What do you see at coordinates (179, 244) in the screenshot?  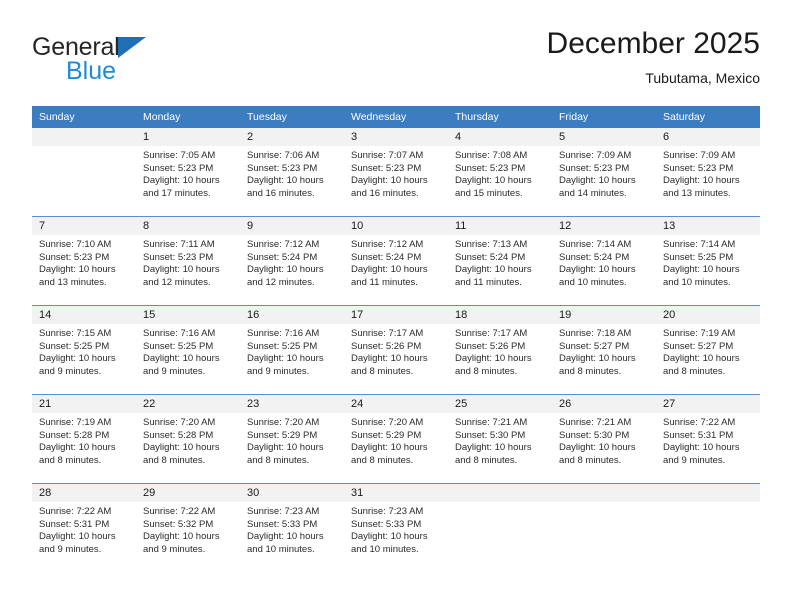 I see `sun-sunrise-text: Sunrise: 7:11 AM` at bounding box center [179, 244].